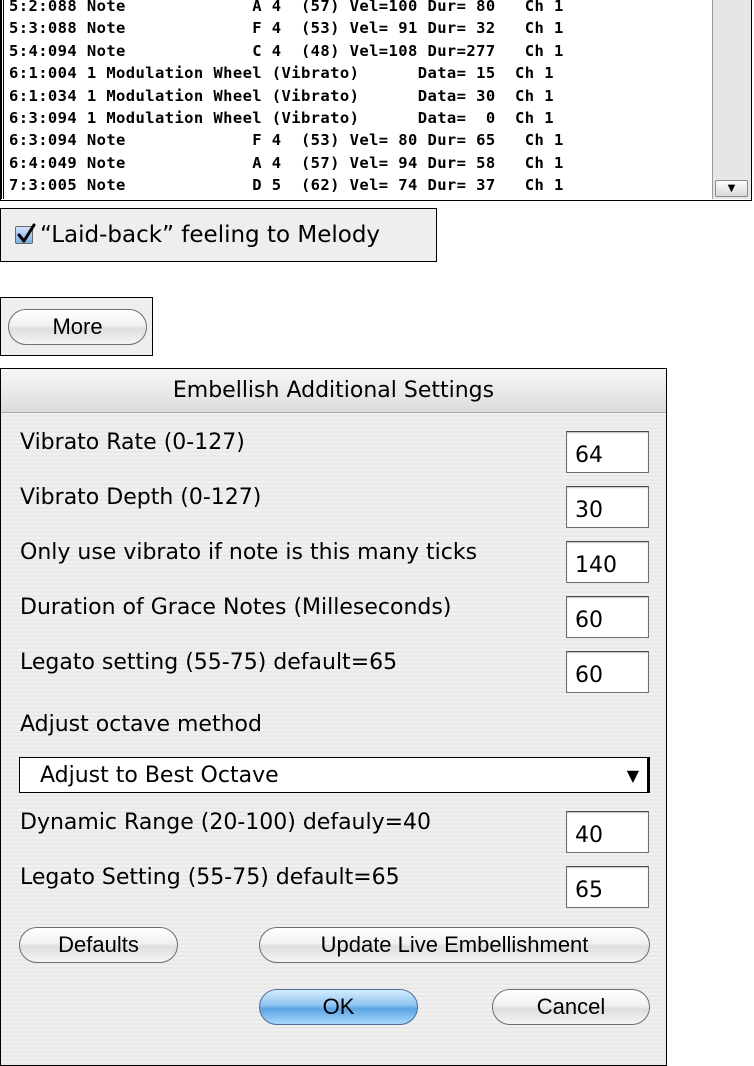 This screenshot has width=754, height=1066. I want to click on octave-method-value: Adjust to Best Octave, so click(159, 775).